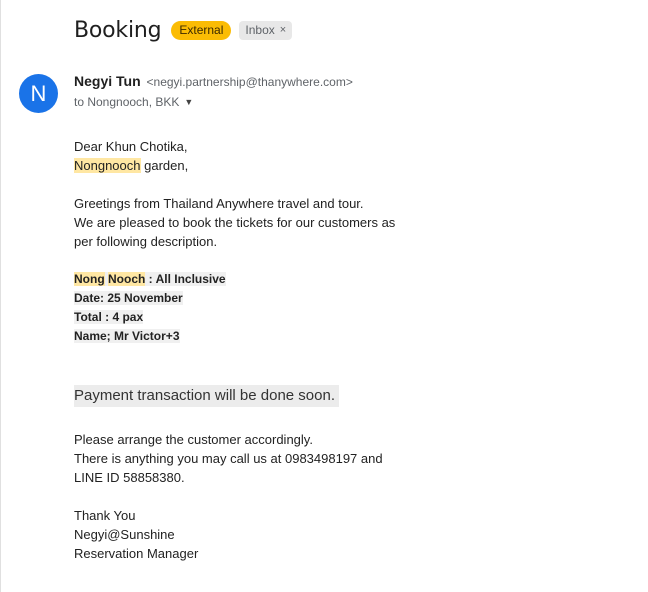 This screenshot has height=592, width=648. Describe the element at coordinates (118, 30) in the screenshot. I see `email-subject: Booking` at that location.